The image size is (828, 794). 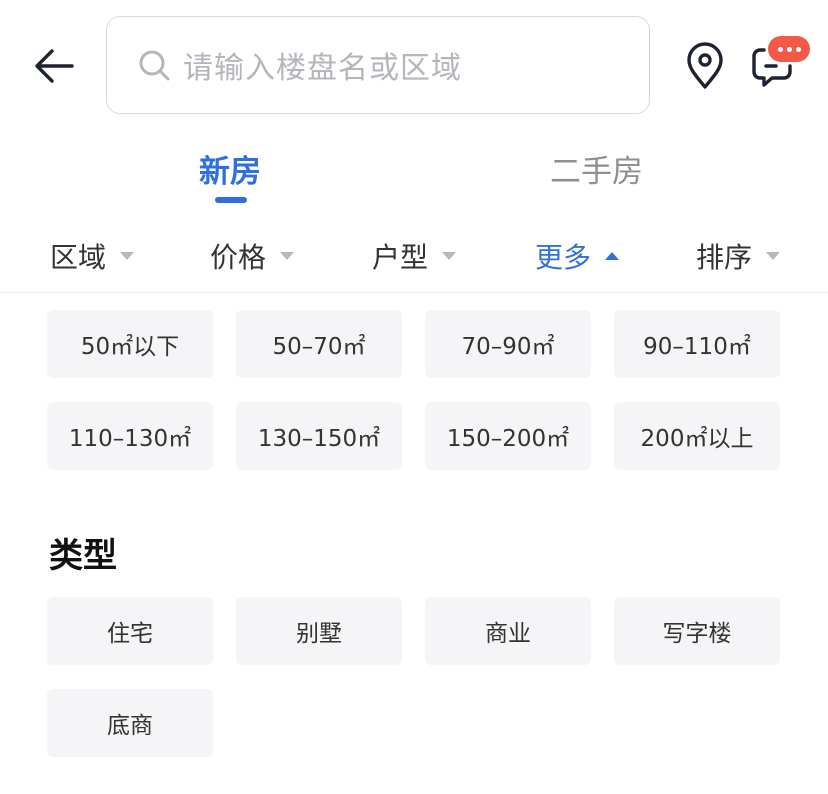 What do you see at coordinates (130, 723) in the screenshot?
I see `type-option: 底商` at bounding box center [130, 723].